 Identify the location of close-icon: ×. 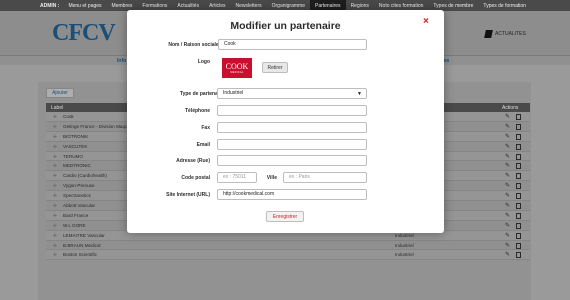
(426, 21).